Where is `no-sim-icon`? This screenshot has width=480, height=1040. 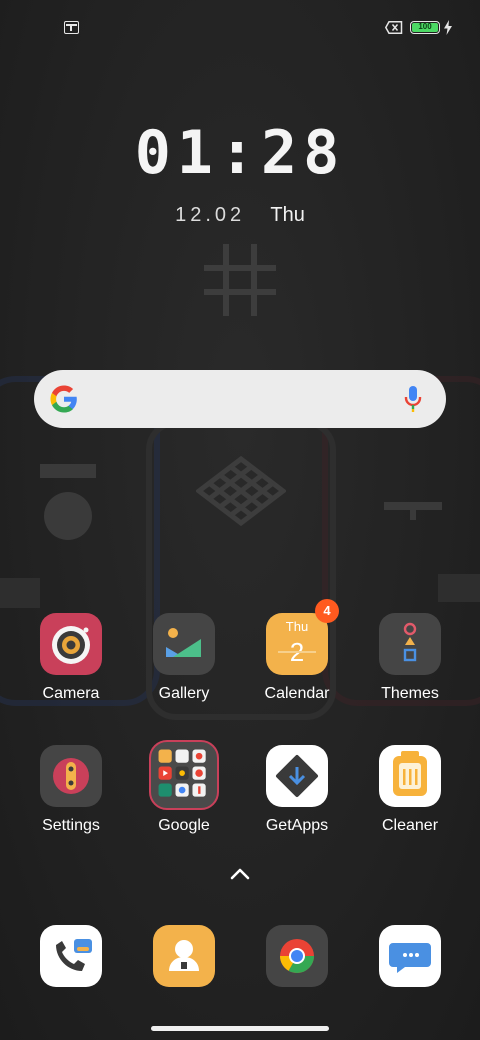
no-sim-icon is located at coordinates (394, 27).